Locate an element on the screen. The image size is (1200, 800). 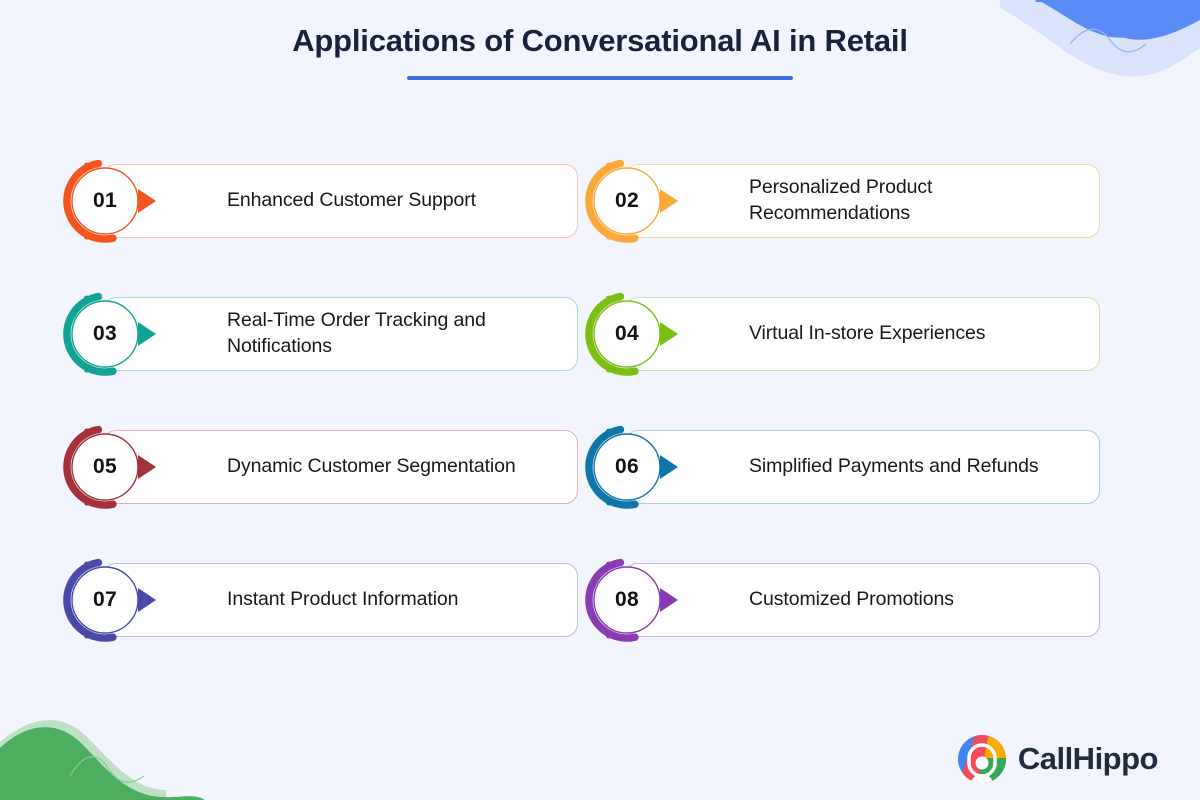
decor-green-wave is located at coordinates (102, 763).